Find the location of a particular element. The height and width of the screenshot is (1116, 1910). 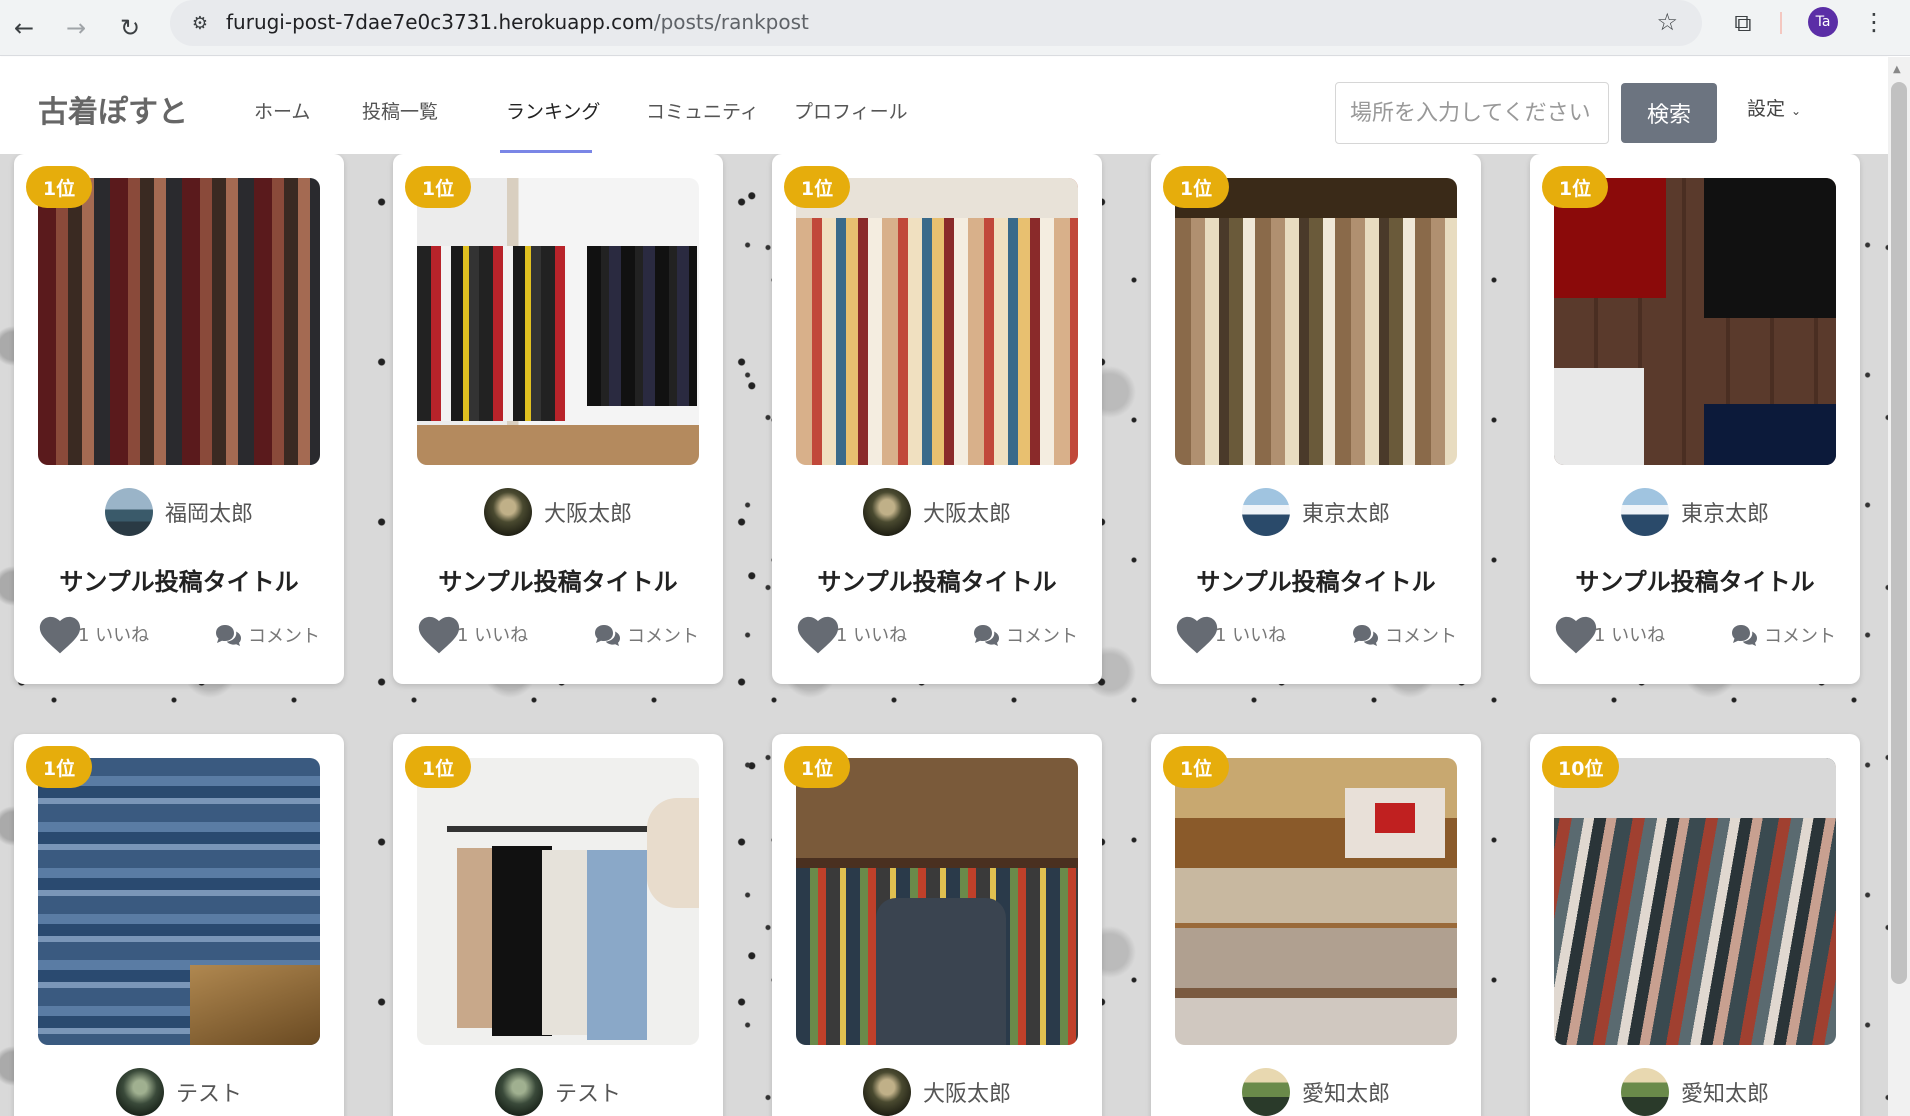

post-card: 1位テスト is located at coordinates (558, 925).